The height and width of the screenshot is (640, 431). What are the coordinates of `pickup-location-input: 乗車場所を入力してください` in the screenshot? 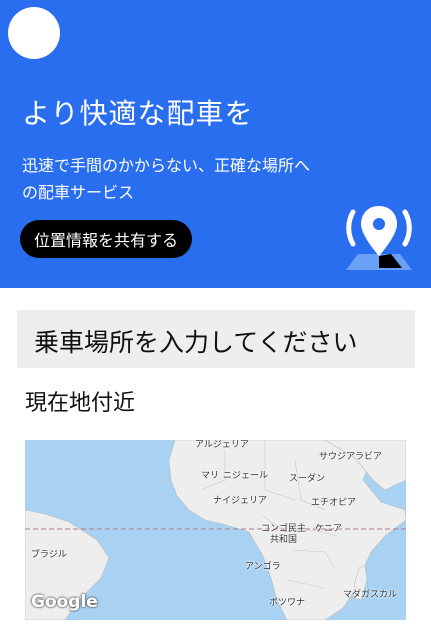 It's located at (216, 339).